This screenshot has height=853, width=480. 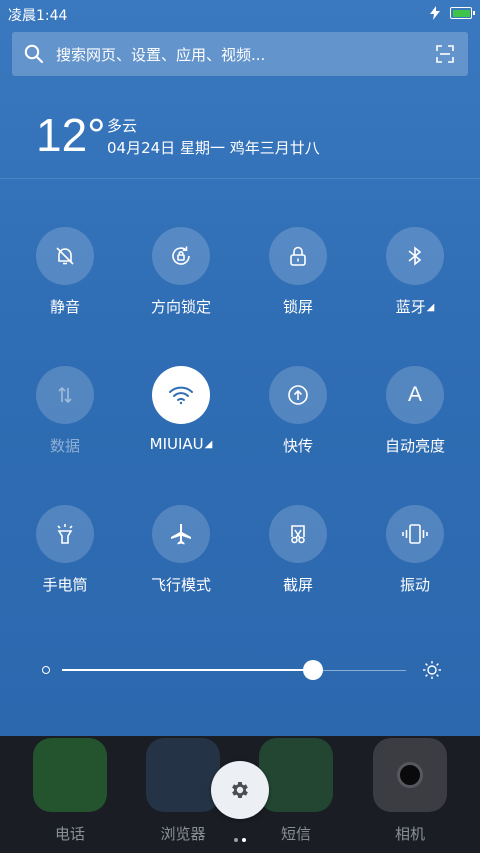 What do you see at coordinates (445, 54) in the screenshot?
I see `scan-icon` at bounding box center [445, 54].